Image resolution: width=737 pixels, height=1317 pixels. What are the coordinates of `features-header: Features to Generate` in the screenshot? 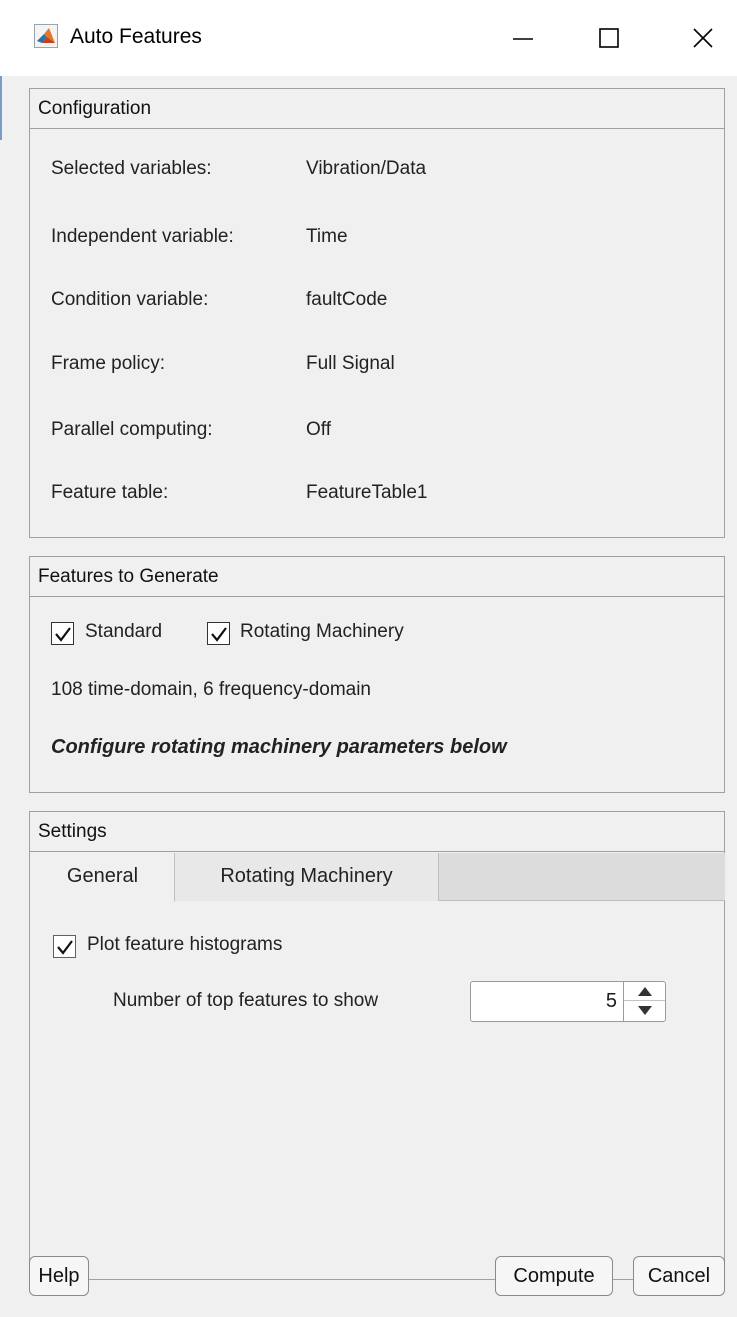 It's located at (377, 577).